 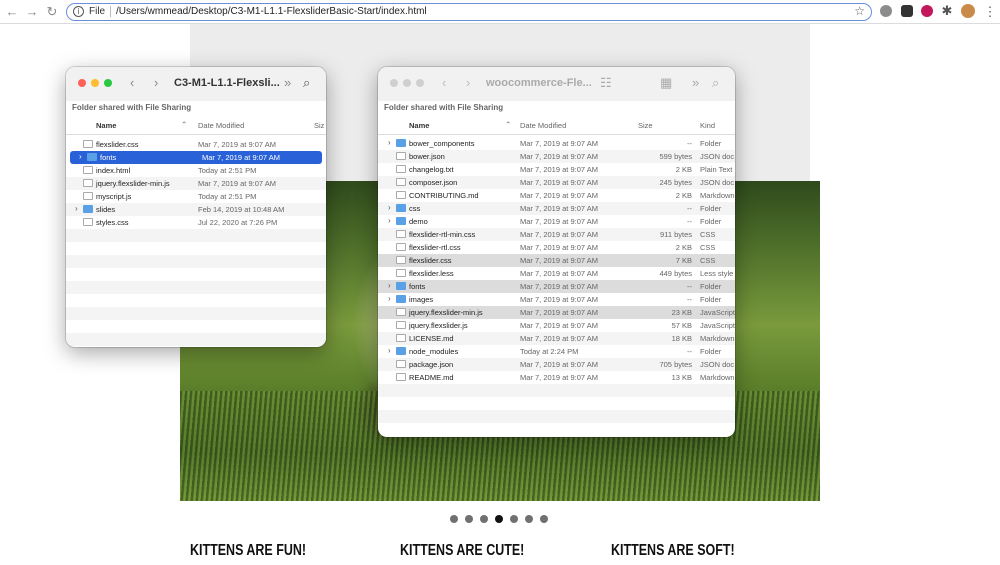 I want to click on file-kind: Less style, so click(x=717, y=273).